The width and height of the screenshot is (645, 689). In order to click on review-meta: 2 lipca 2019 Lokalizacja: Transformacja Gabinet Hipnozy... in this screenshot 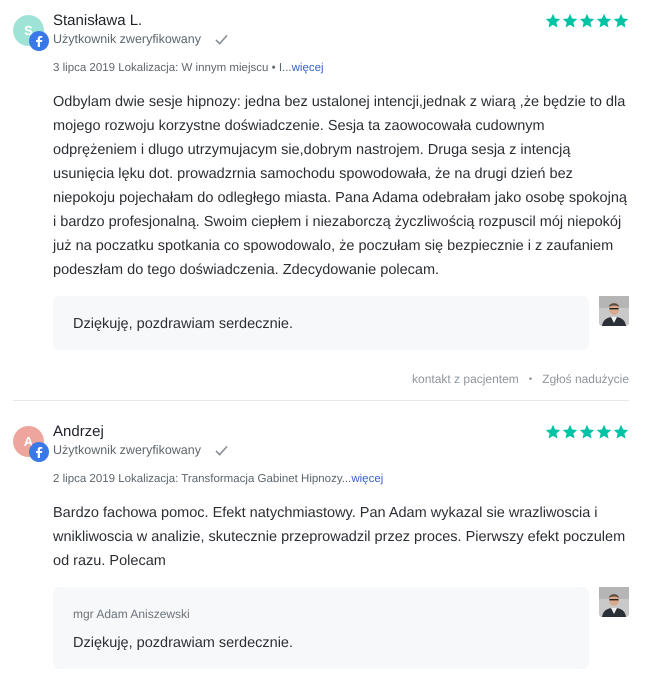, I will do `click(202, 479)`.